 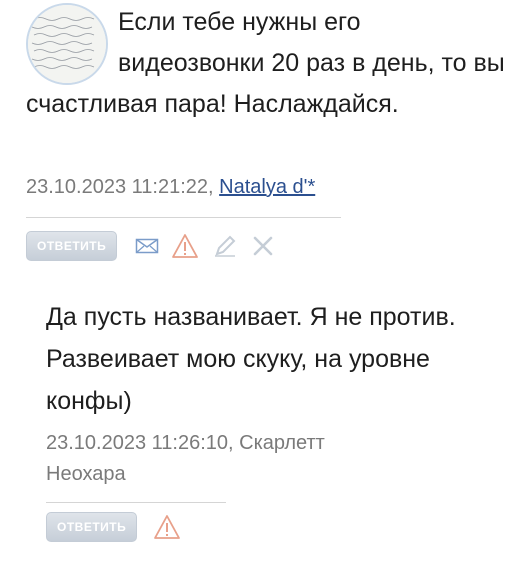 What do you see at coordinates (263, 246) in the screenshot?
I see `delete-icon` at bounding box center [263, 246].